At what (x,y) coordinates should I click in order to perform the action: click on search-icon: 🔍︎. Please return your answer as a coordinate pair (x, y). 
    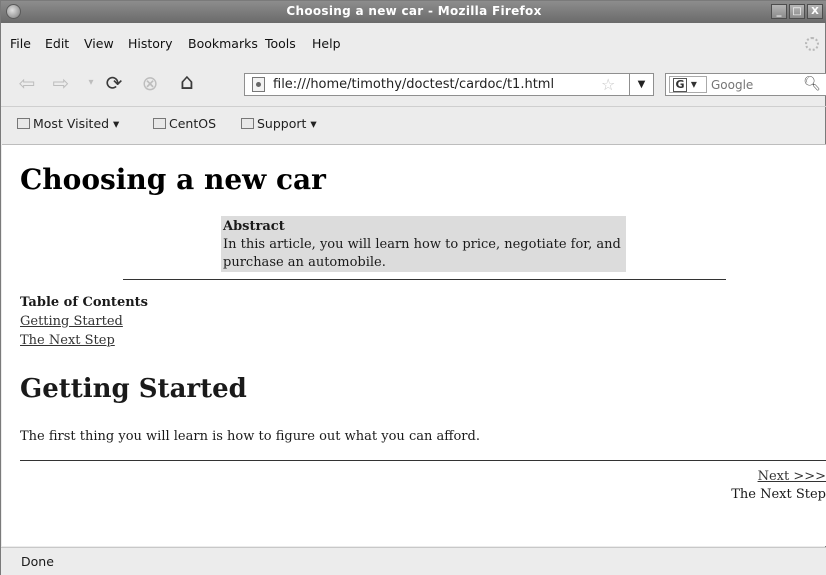
    Looking at the image, I should click on (812, 84).